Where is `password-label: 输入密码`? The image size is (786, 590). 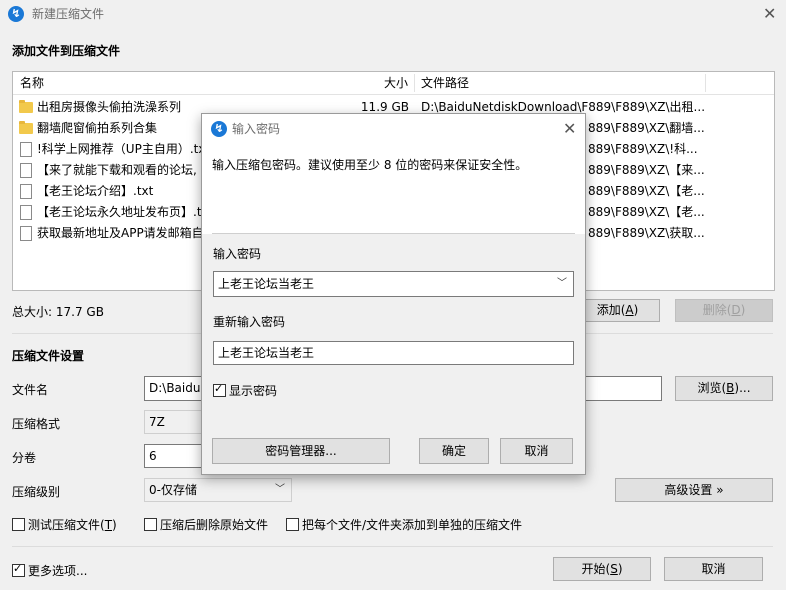 password-label: 输入密码 is located at coordinates (237, 254).